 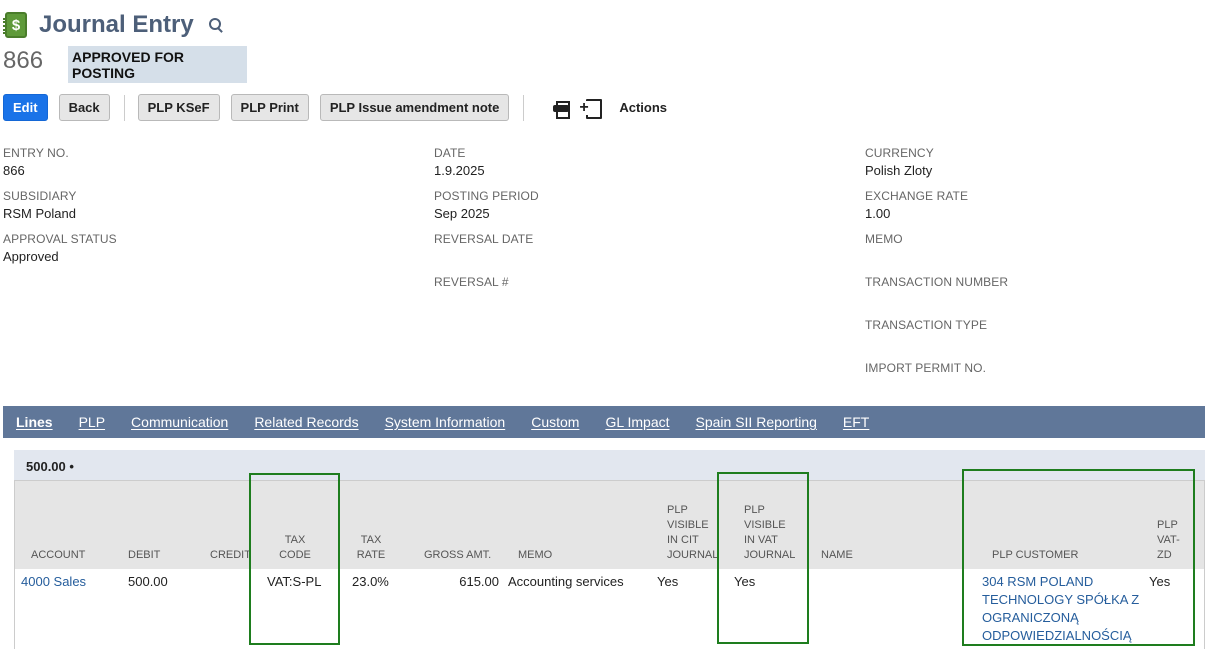 What do you see at coordinates (157, 64) in the screenshot?
I see `status-badge: APPROVED FOR POSTING` at bounding box center [157, 64].